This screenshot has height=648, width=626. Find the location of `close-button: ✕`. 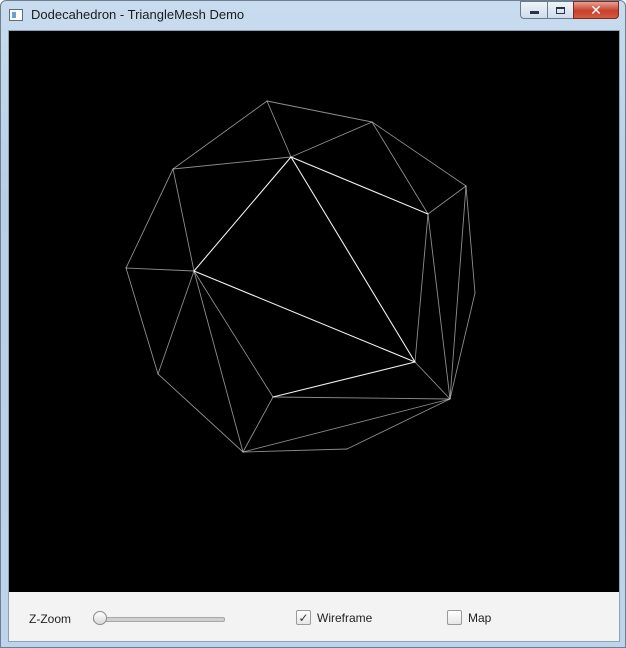

close-button: ✕ is located at coordinates (596, 10).